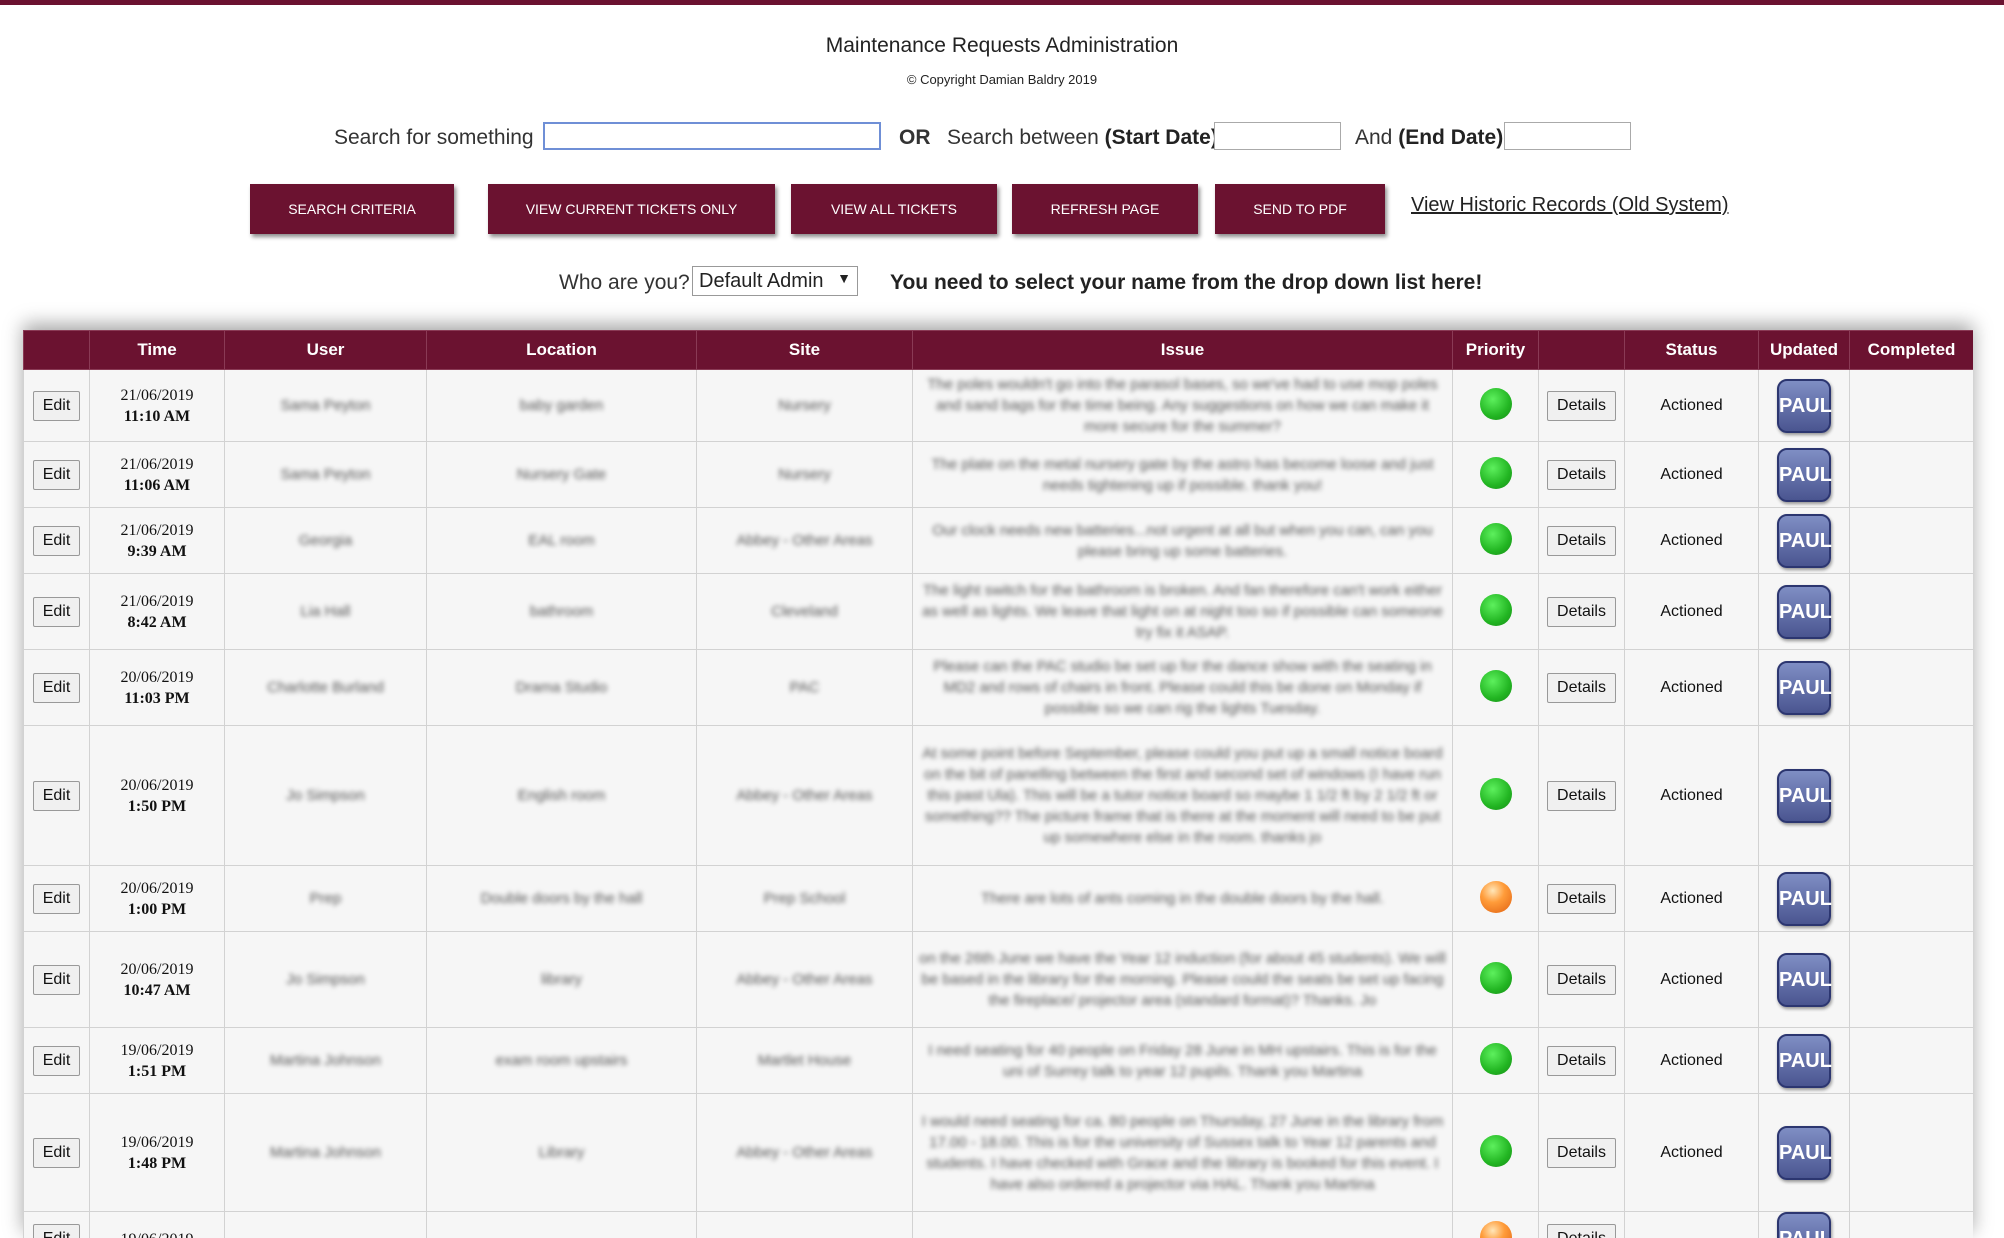  Describe the element at coordinates (157, 1071) in the screenshot. I see `ticket-time: 1:51 PM` at that location.